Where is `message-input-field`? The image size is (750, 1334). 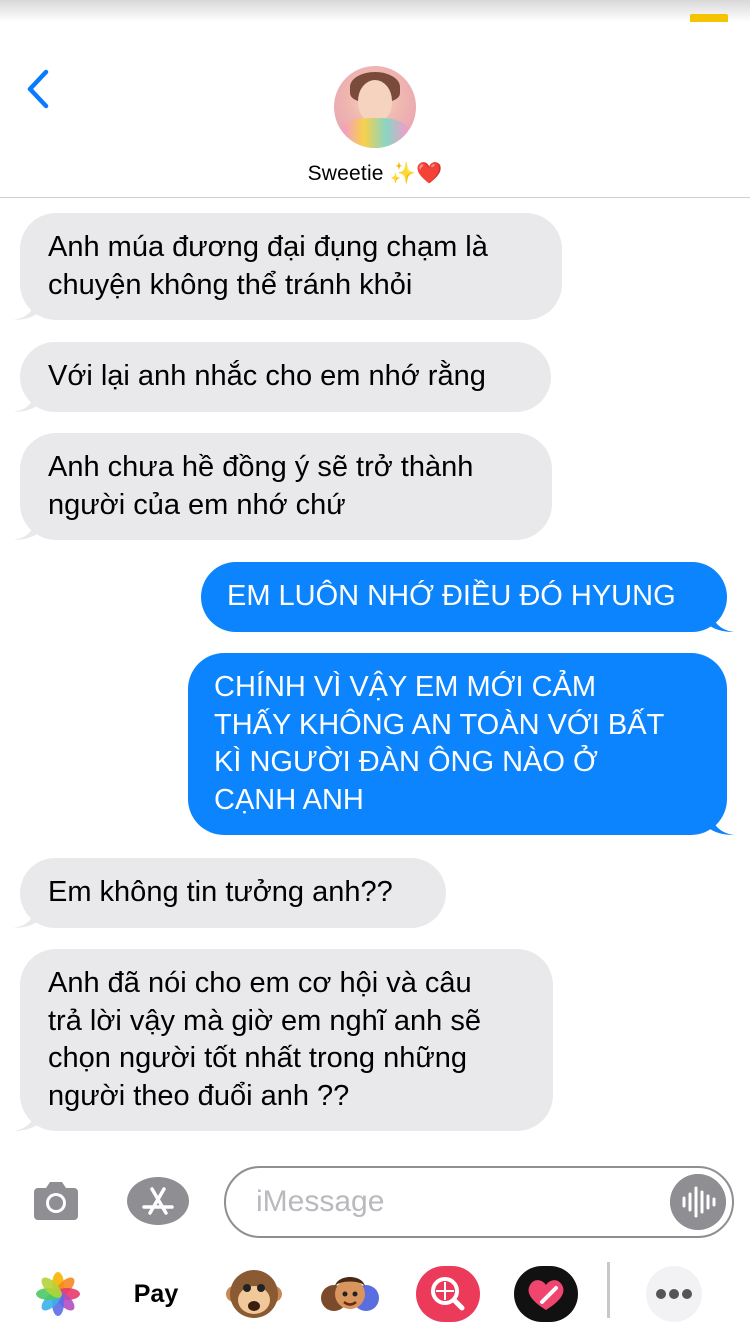
message-input-field is located at coordinates (479, 1202).